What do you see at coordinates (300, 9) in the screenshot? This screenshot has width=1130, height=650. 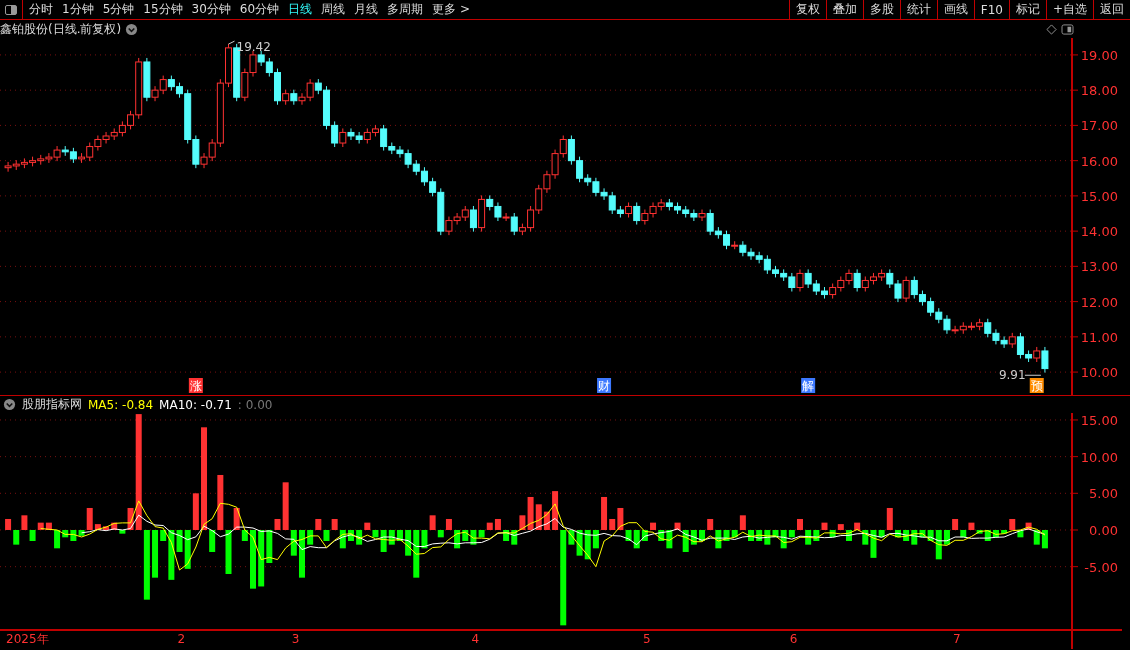 I see `period-tab: 日线` at bounding box center [300, 9].